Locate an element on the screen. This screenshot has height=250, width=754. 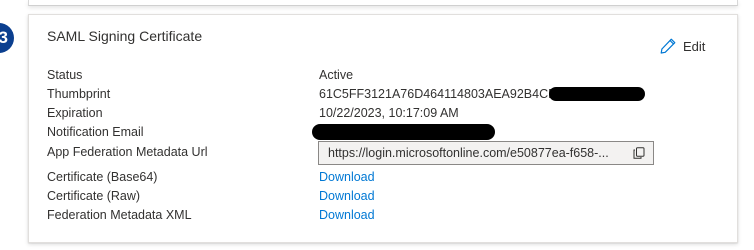
field-label: Certificate (Raw) is located at coordinates (94, 196).